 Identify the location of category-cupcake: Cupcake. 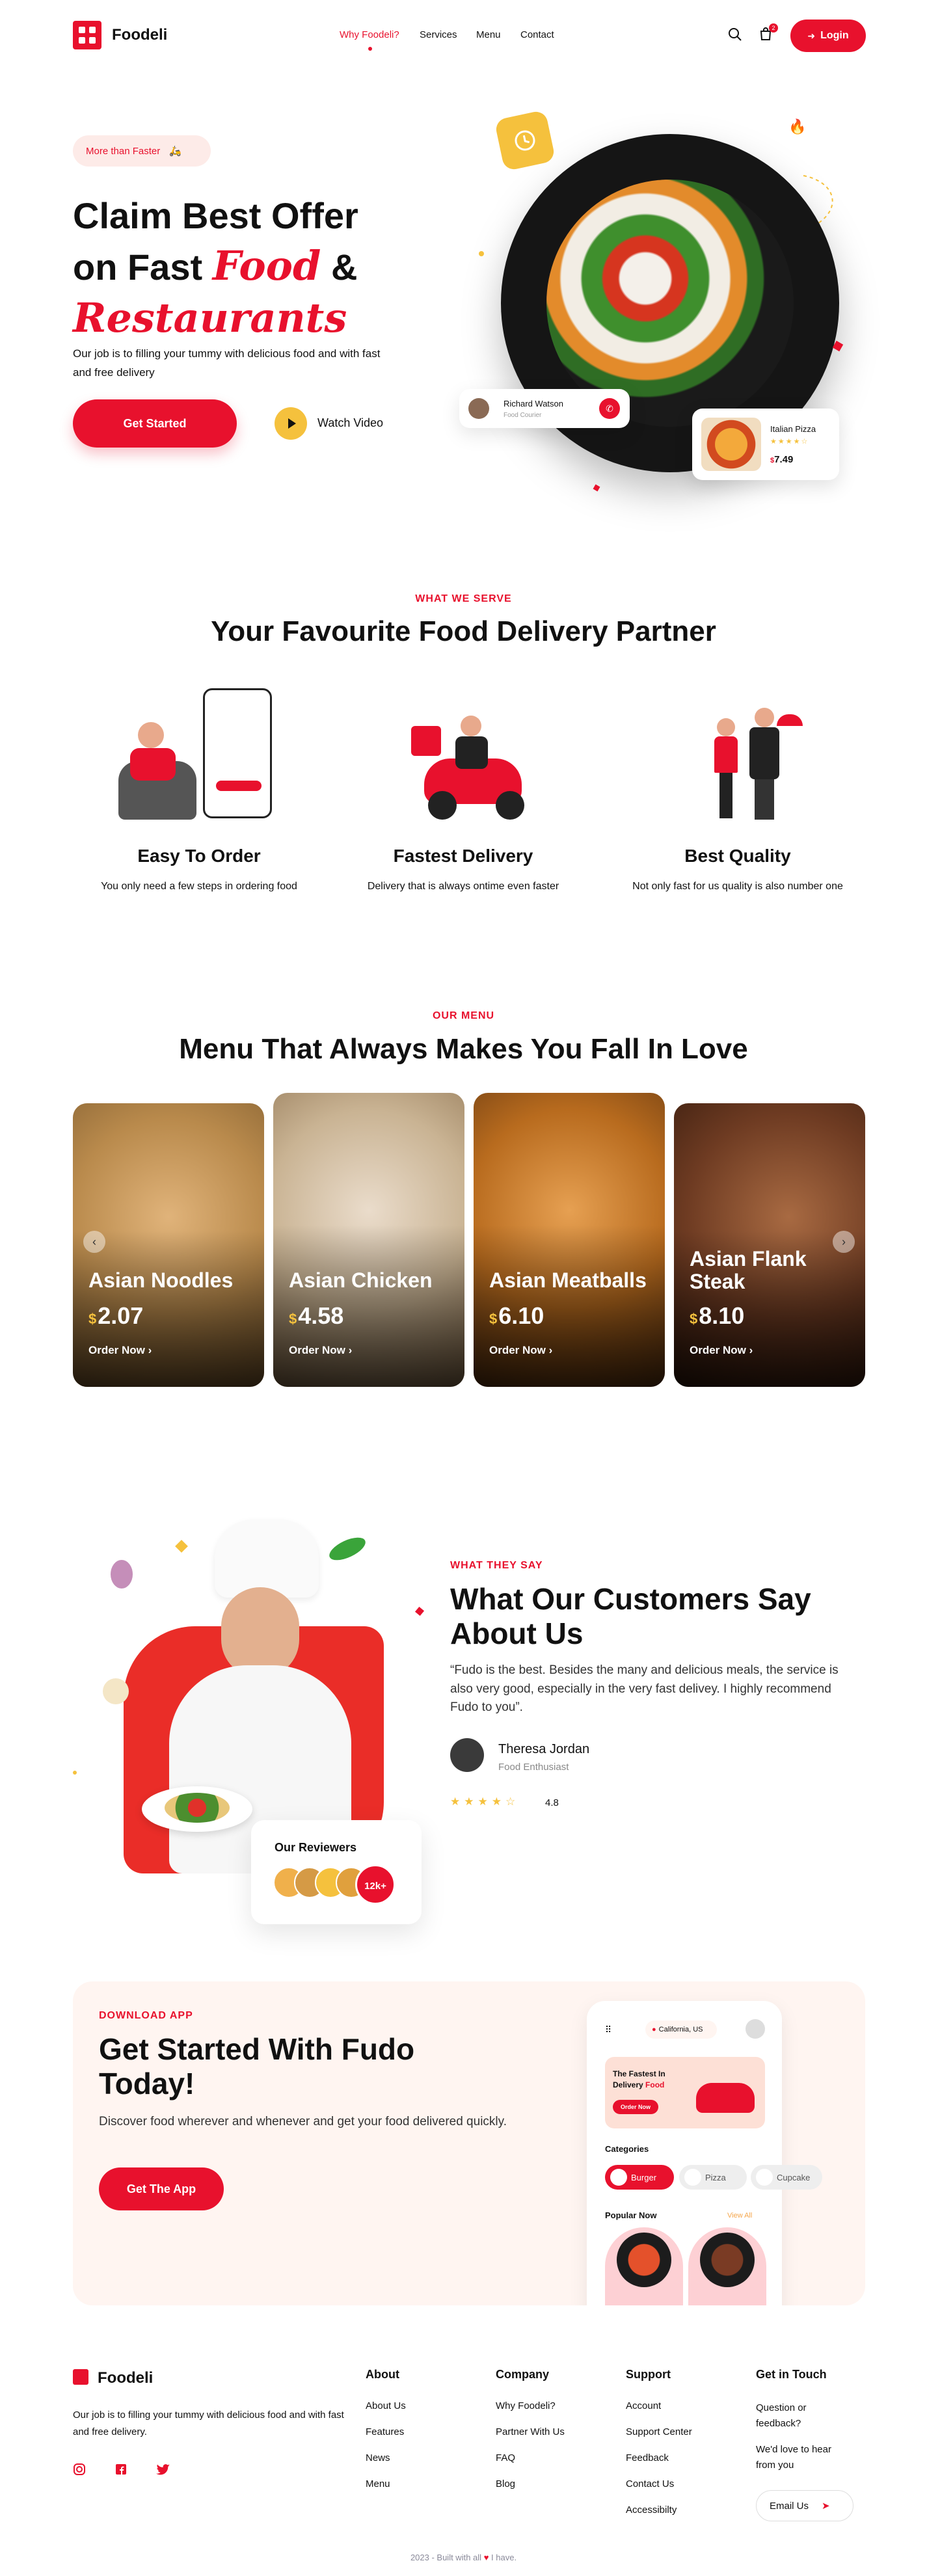
(787, 2177).